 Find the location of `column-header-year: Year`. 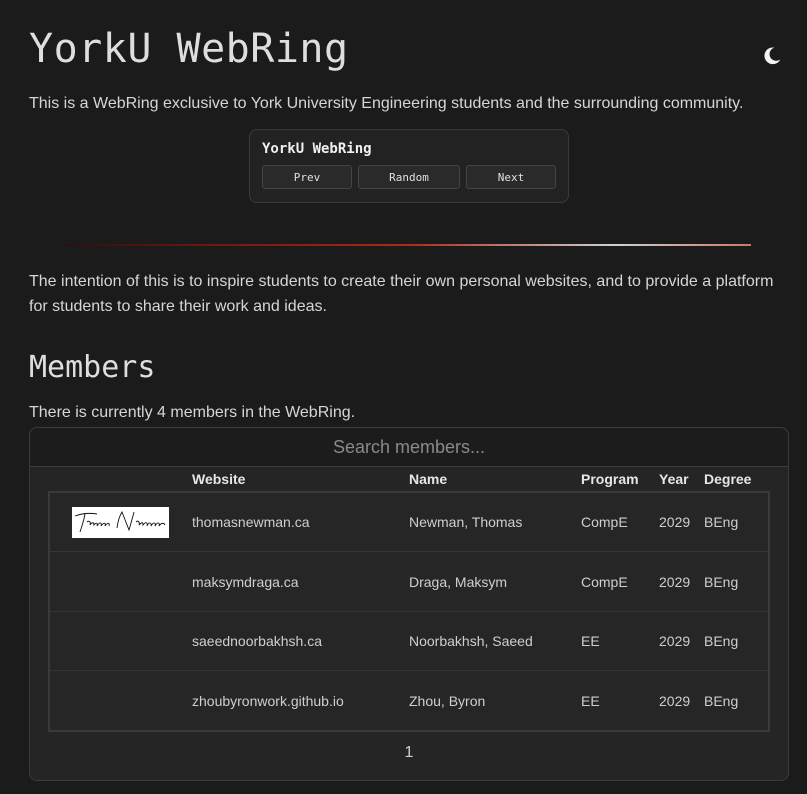

column-header-year: Year is located at coordinates (674, 479).